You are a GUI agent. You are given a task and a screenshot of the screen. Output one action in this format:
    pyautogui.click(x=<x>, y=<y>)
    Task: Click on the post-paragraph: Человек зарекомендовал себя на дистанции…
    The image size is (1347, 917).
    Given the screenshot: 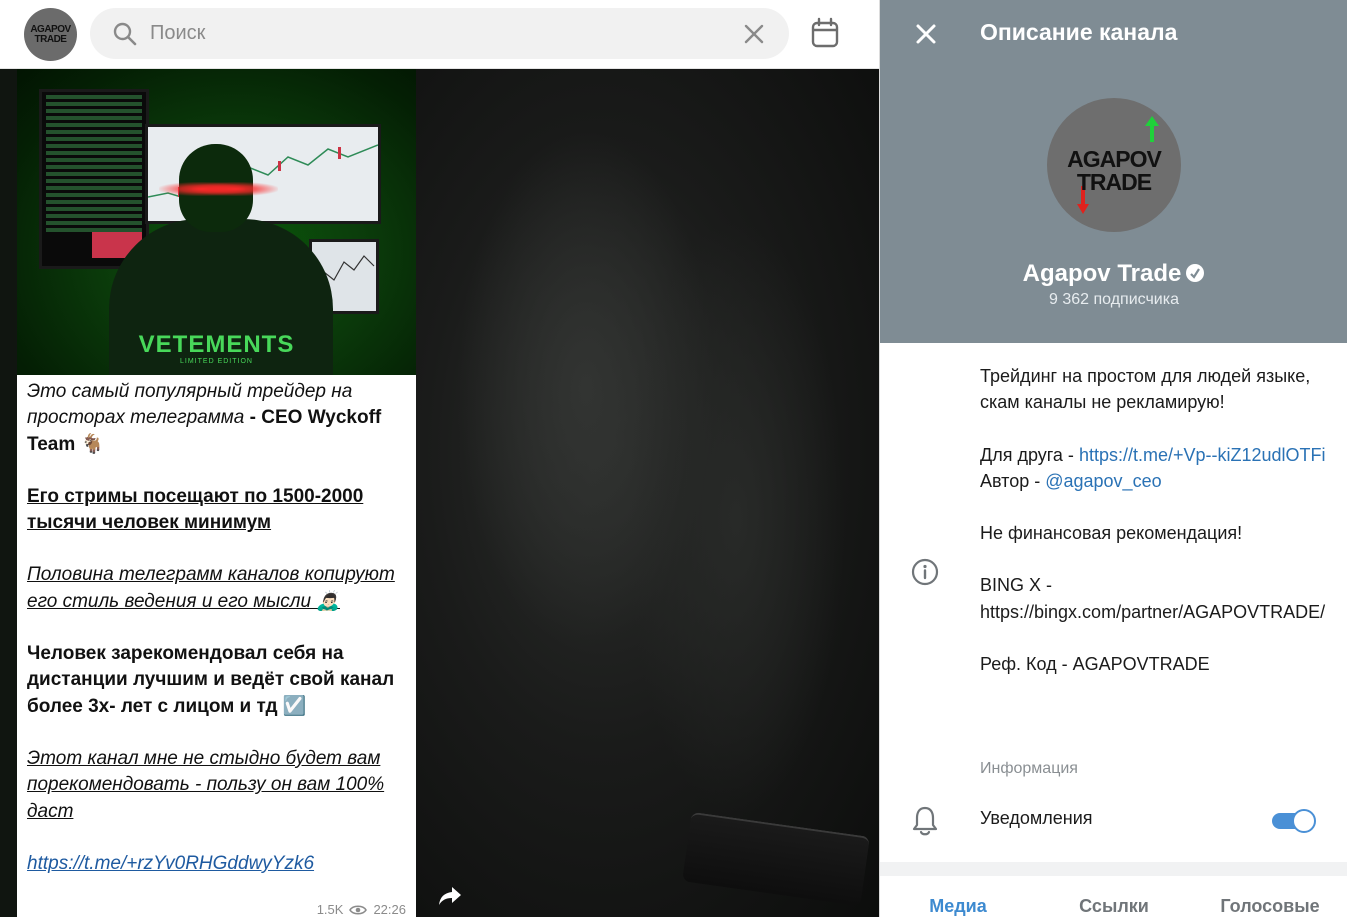 What is the action you would take?
    pyautogui.click(x=211, y=680)
    